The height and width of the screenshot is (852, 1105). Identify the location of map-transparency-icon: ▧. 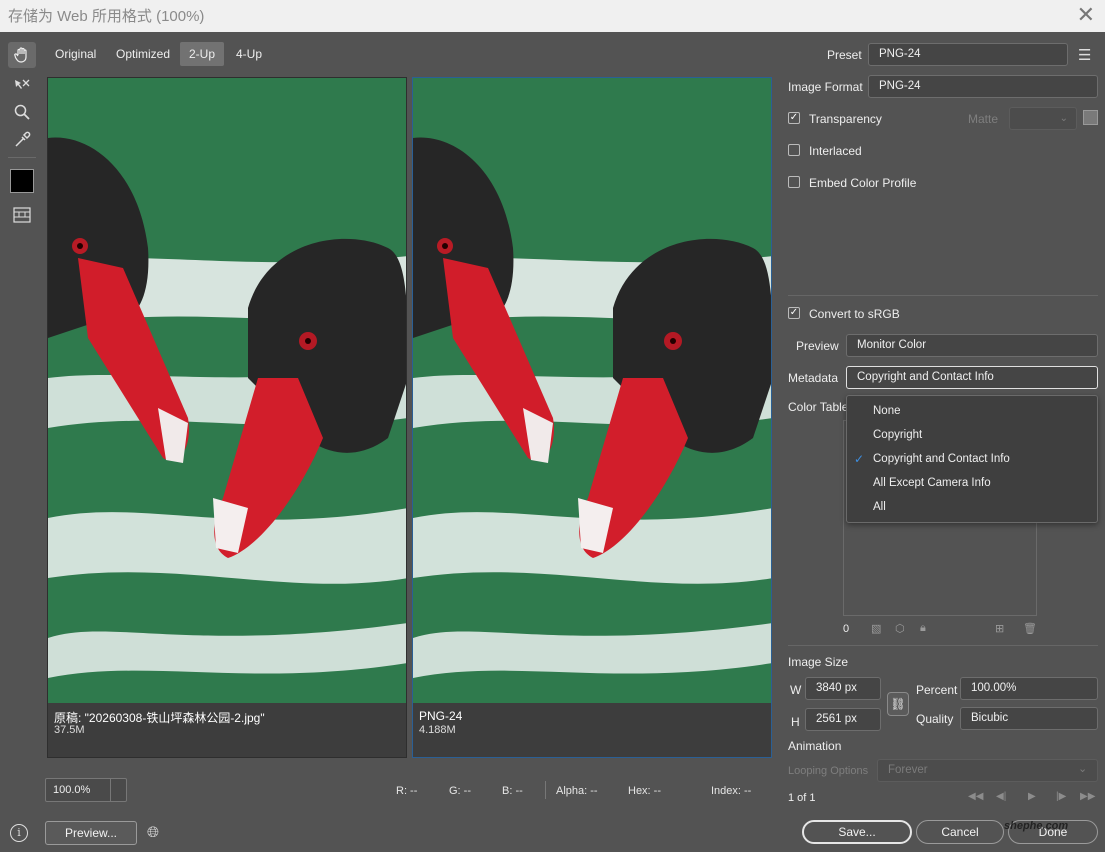
(876, 628).